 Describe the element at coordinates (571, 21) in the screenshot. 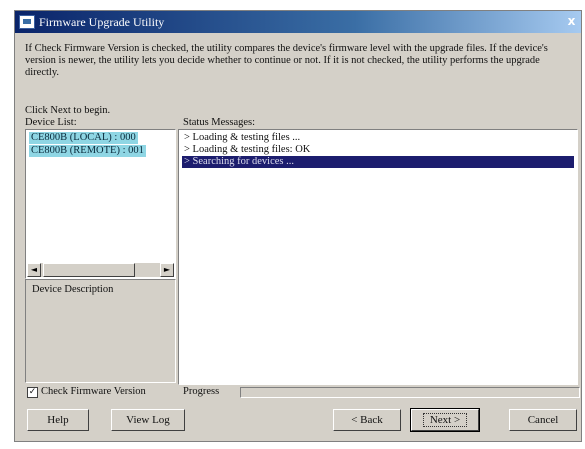

I see `close-icon: x` at that location.